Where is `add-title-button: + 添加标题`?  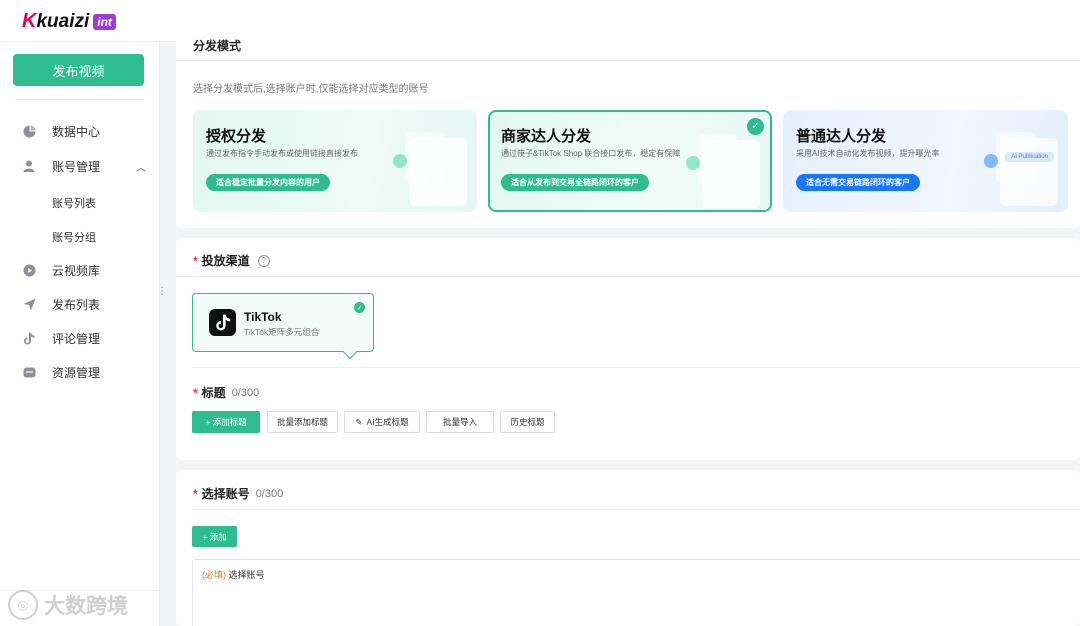 add-title-button: + 添加标题 is located at coordinates (226, 422).